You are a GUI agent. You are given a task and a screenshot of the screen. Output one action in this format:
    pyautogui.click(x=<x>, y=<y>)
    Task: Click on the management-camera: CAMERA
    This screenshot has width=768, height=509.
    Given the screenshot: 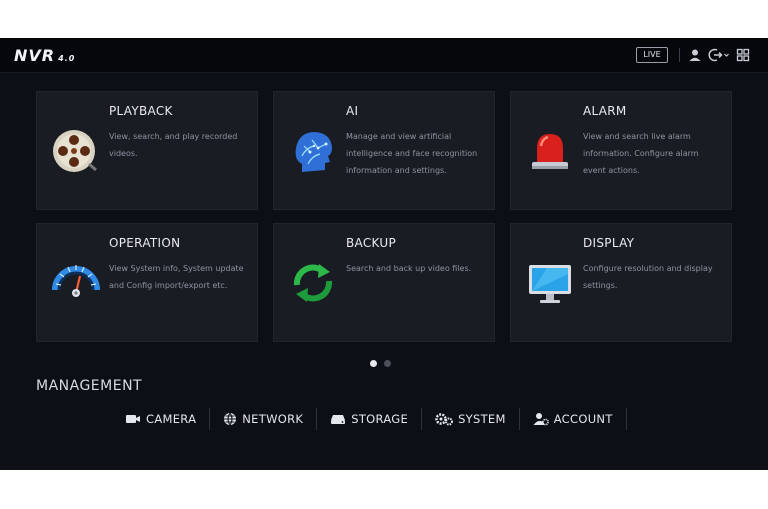 What is the action you would take?
    pyautogui.click(x=161, y=419)
    